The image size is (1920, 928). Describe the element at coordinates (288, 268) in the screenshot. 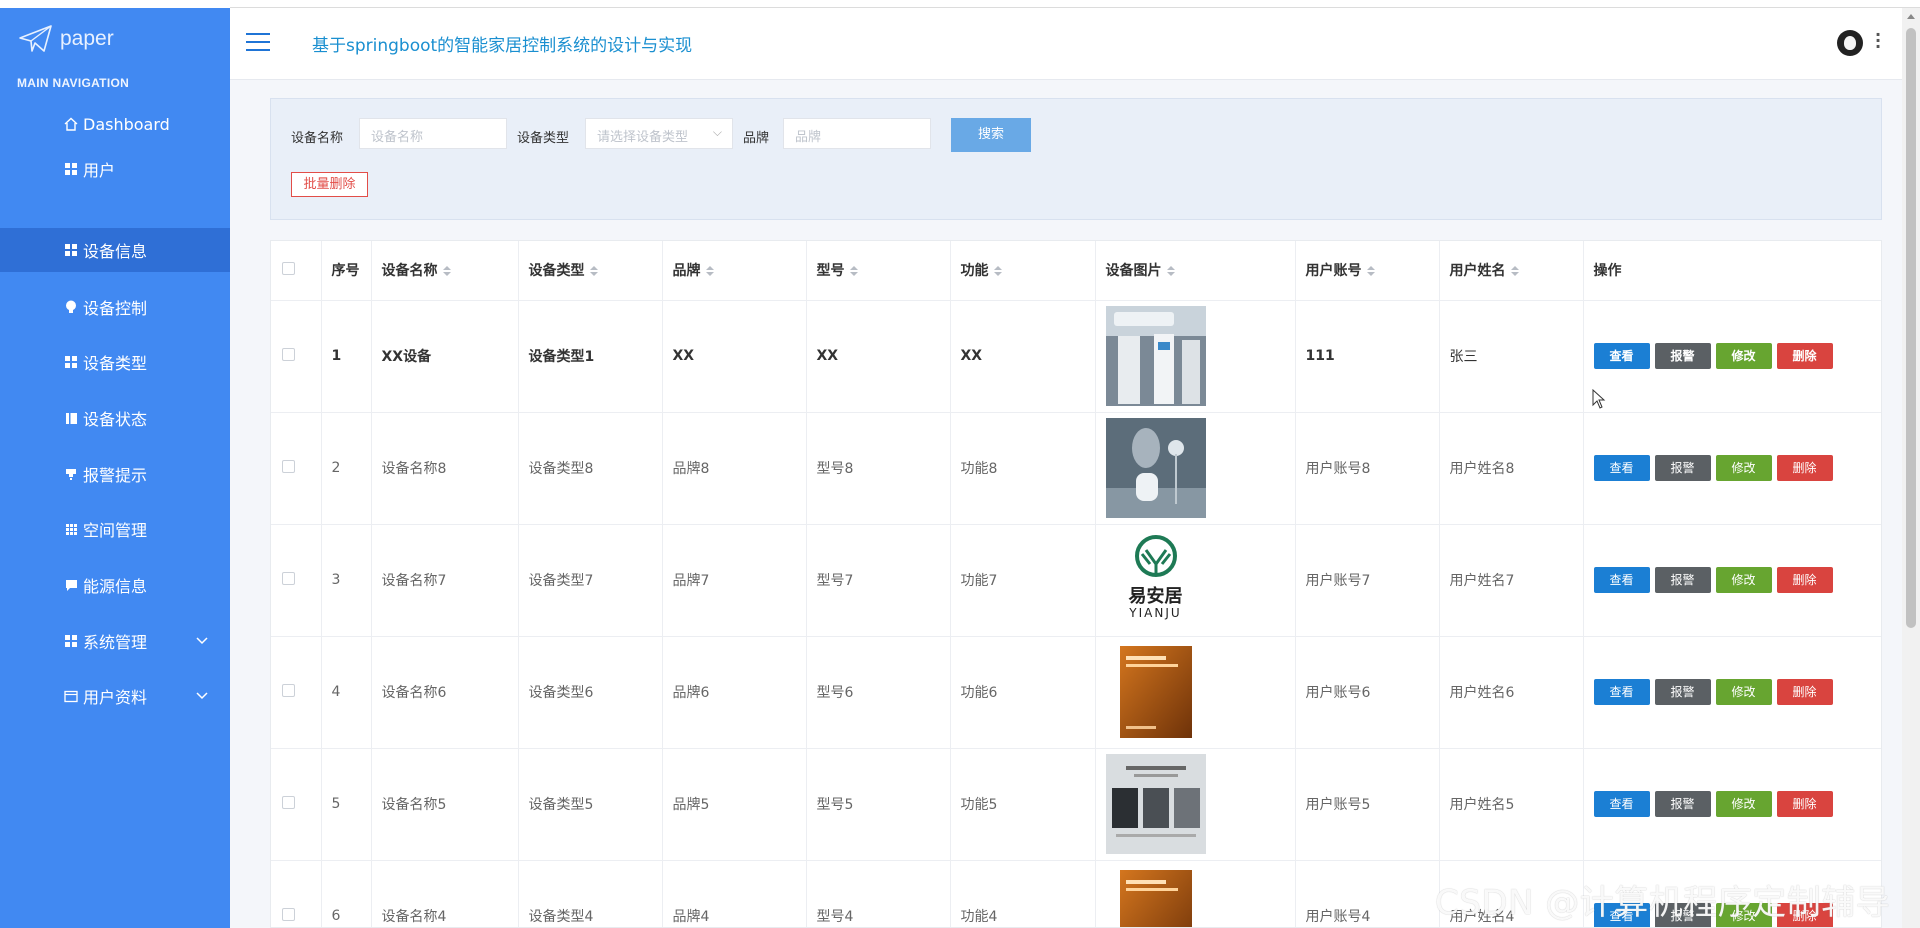

I see `select-all-checkbox` at that location.